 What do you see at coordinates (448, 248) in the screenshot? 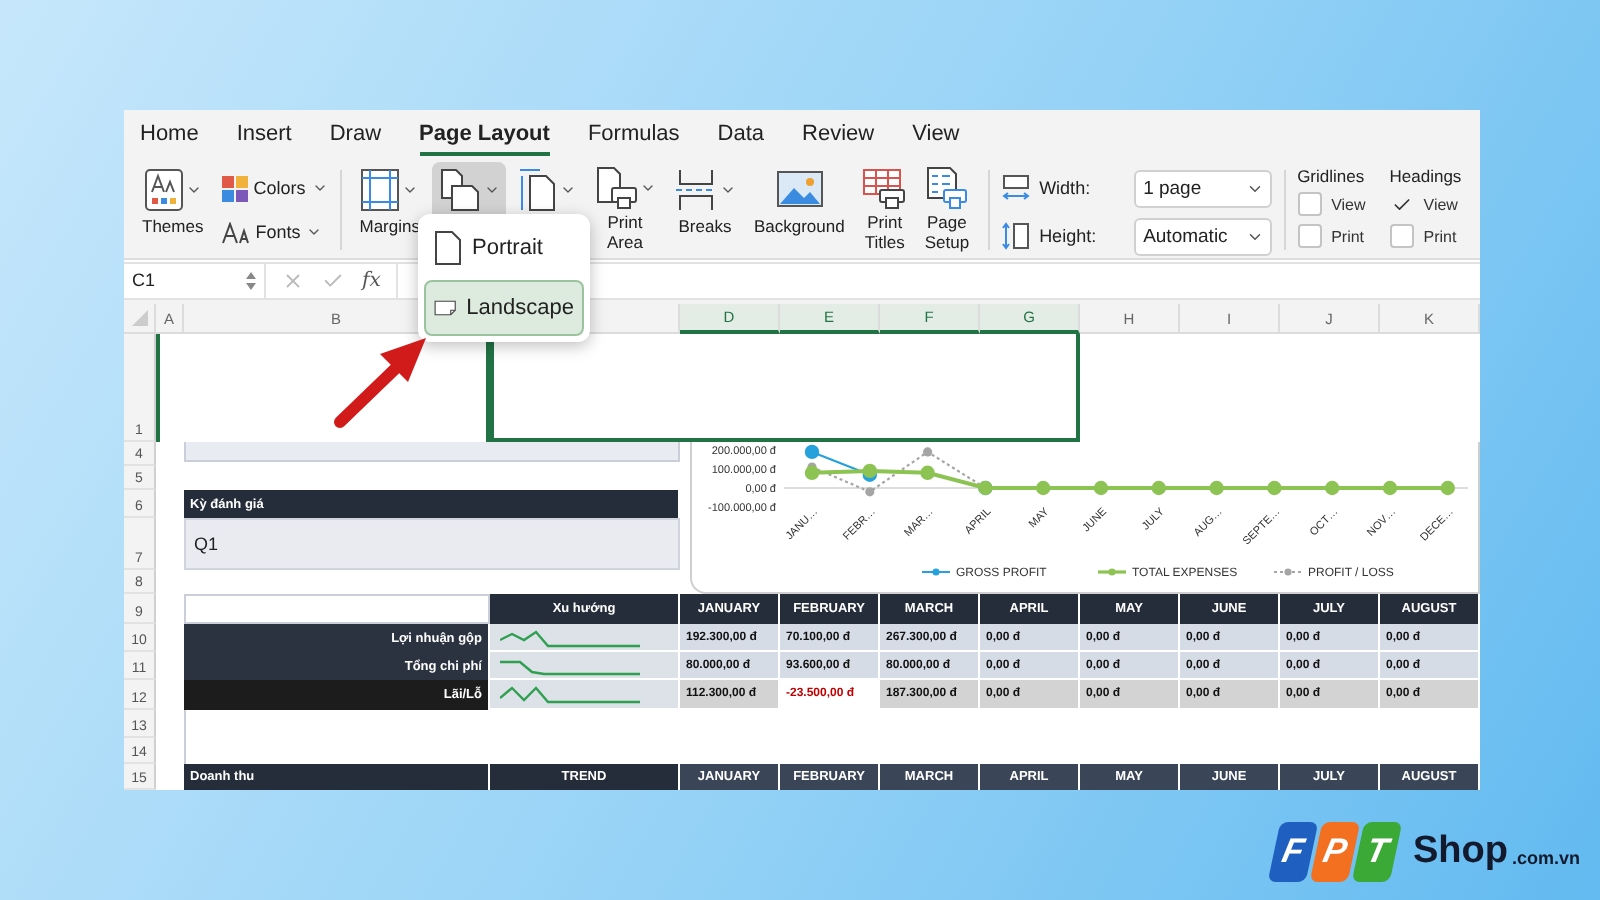
I see `portrait-page-icon` at bounding box center [448, 248].